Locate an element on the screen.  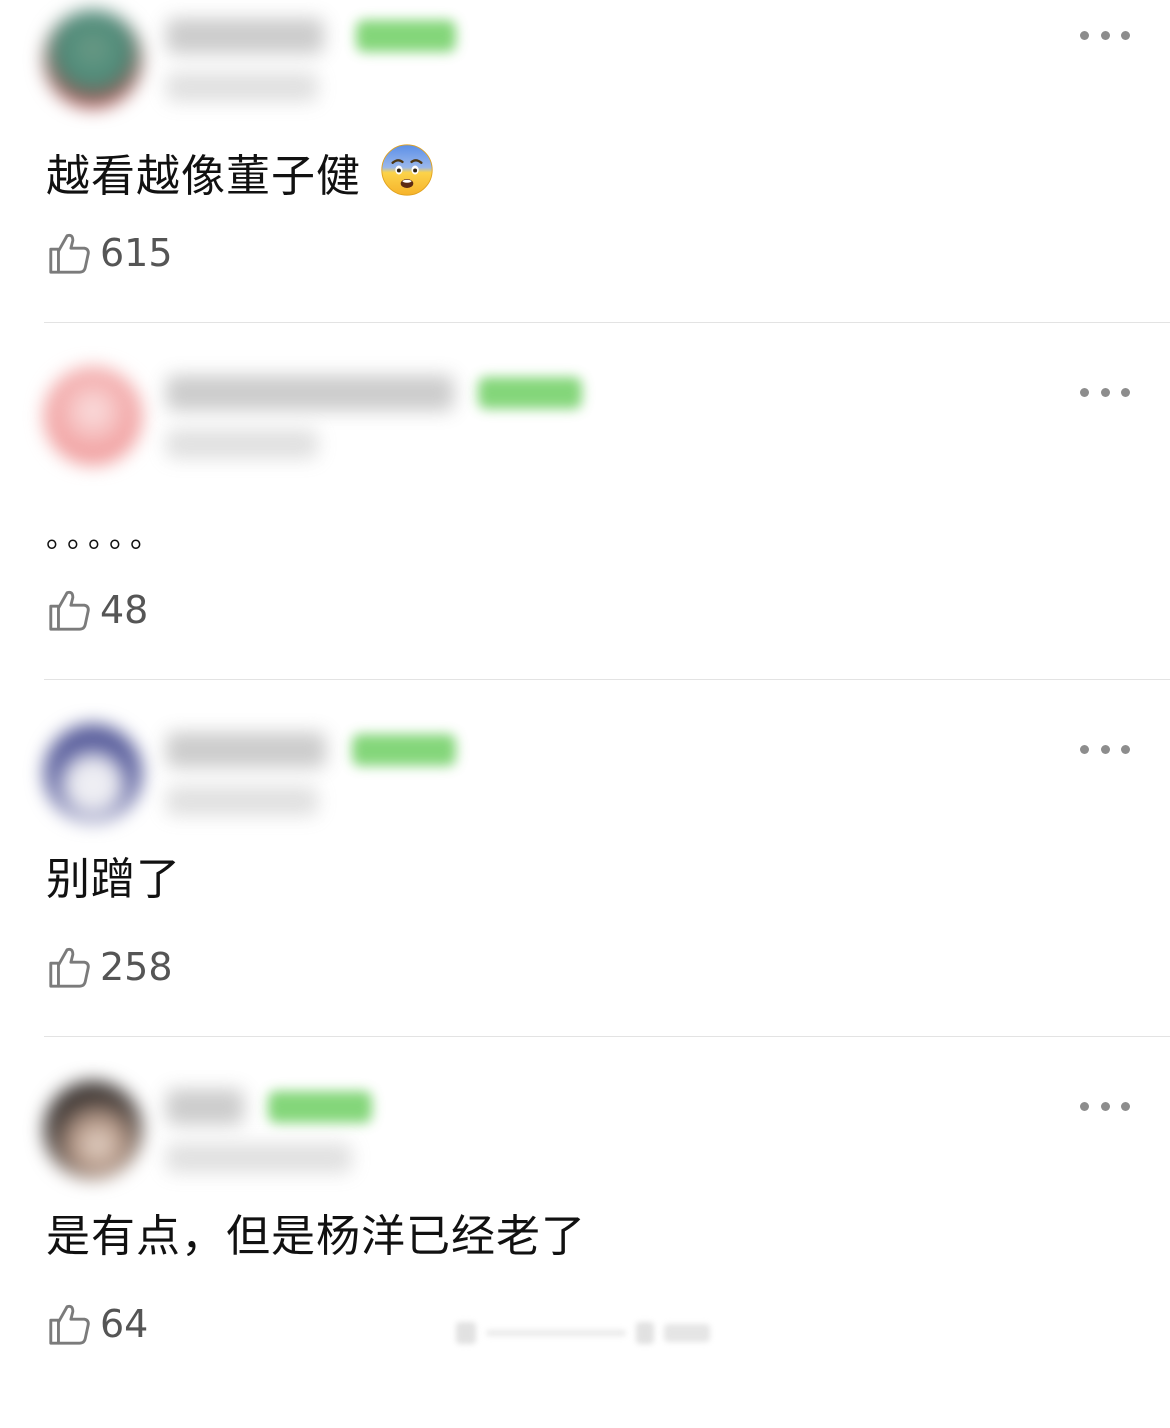
comment-text: 越看越像董子健 is located at coordinates (240, 171).